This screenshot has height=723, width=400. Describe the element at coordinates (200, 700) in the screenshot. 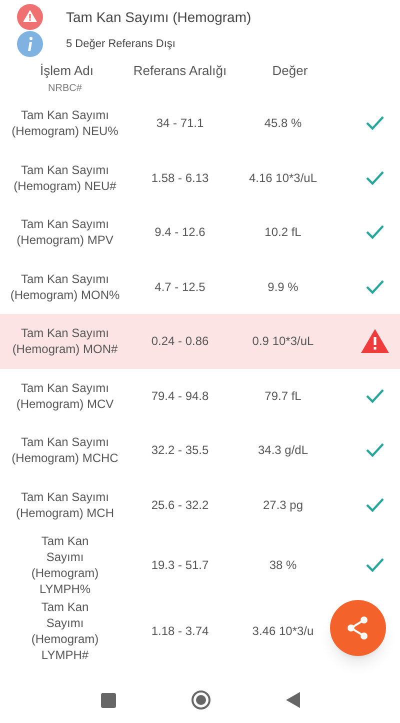

I see `home-icon` at that location.